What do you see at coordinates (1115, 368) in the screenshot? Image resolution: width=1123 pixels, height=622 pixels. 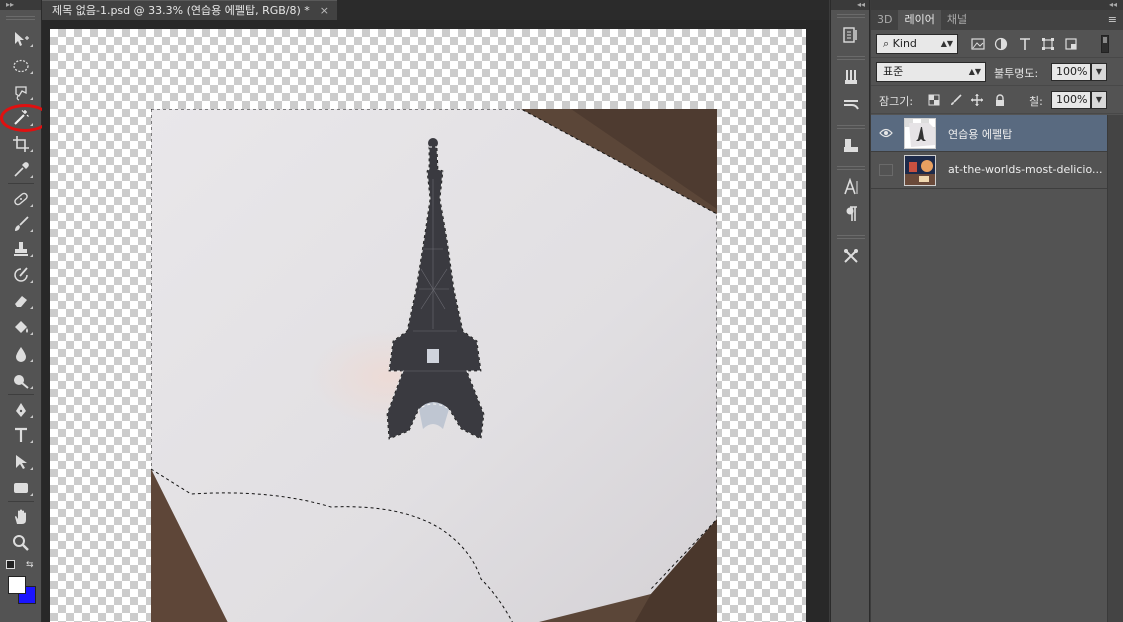 I see `layers-scrollbar` at bounding box center [1115, 368].